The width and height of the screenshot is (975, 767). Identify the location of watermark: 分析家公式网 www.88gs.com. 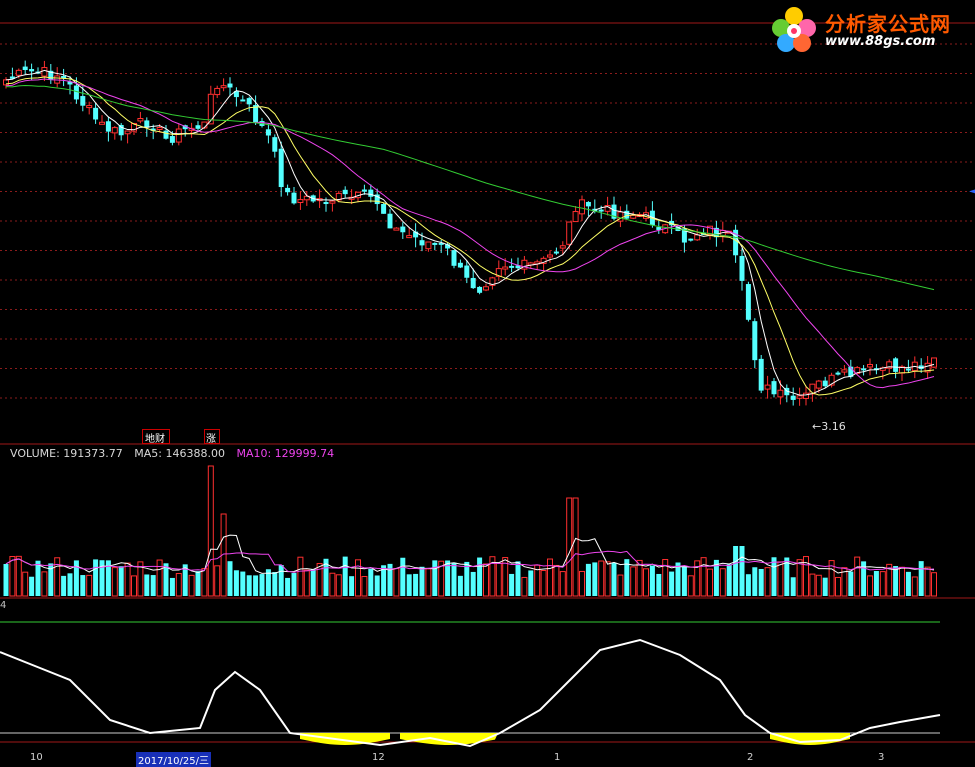
(867, 30).